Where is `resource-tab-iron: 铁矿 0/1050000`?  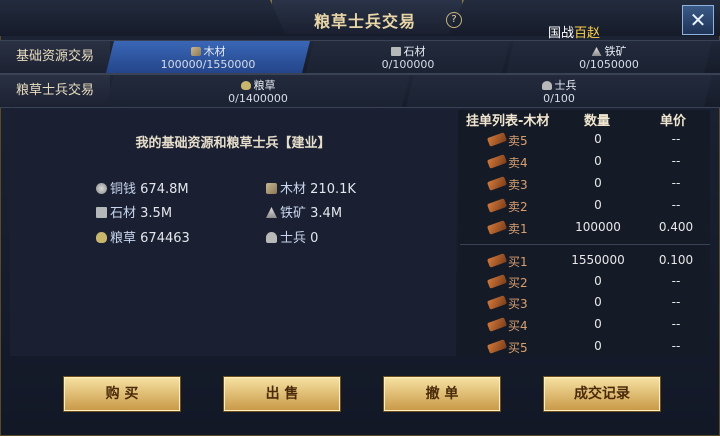
resource-tab-iron: 铁矿 0/1050000 is located at coordinates (609, 57).